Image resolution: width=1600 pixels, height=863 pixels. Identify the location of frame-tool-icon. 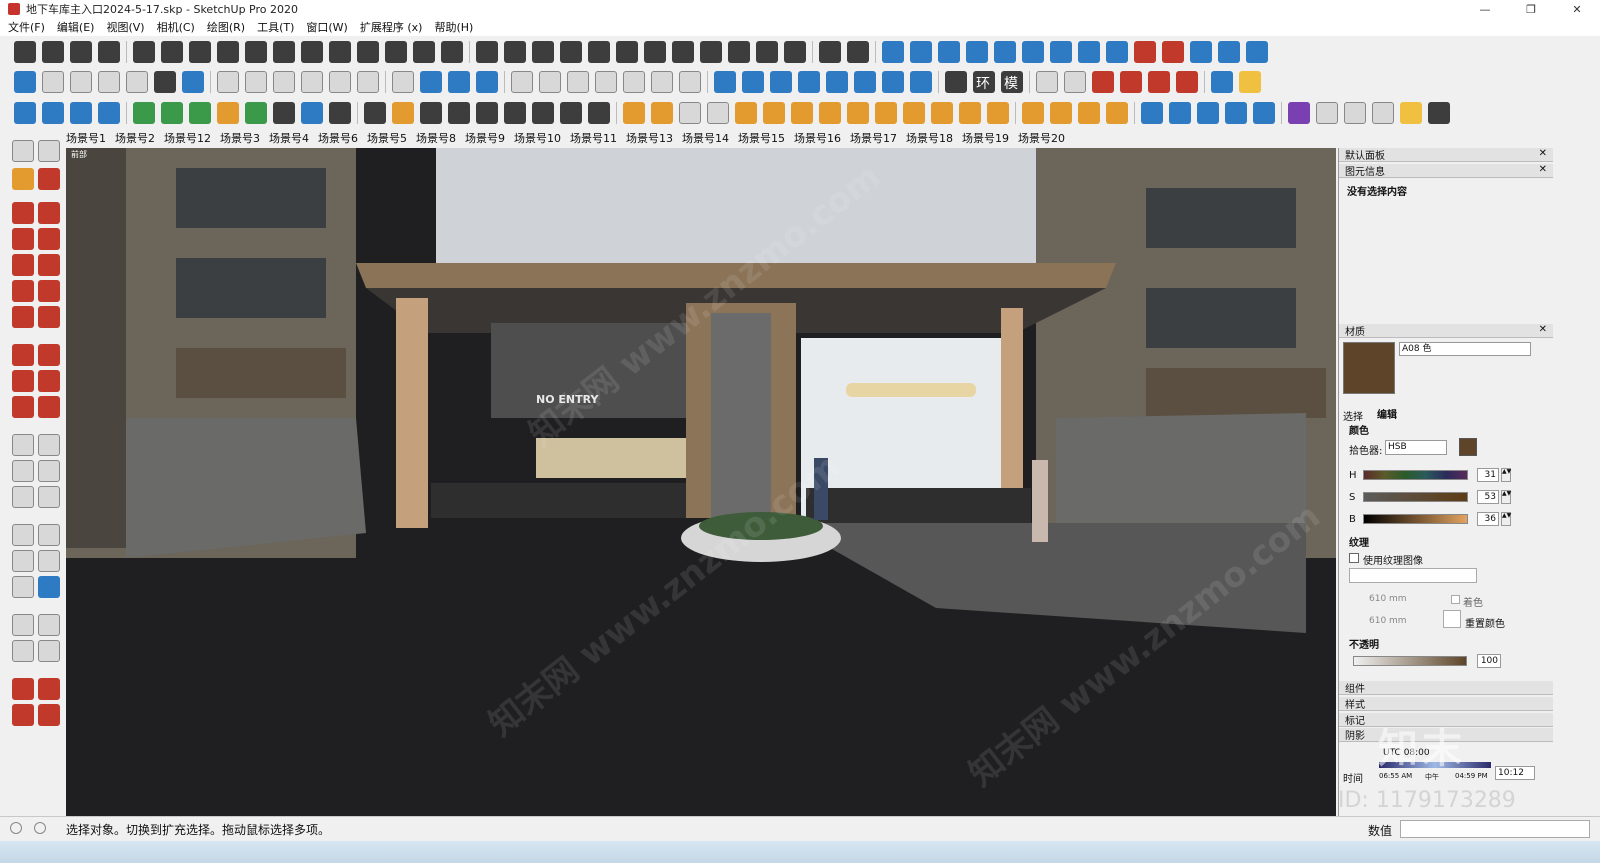
(1005, 52).